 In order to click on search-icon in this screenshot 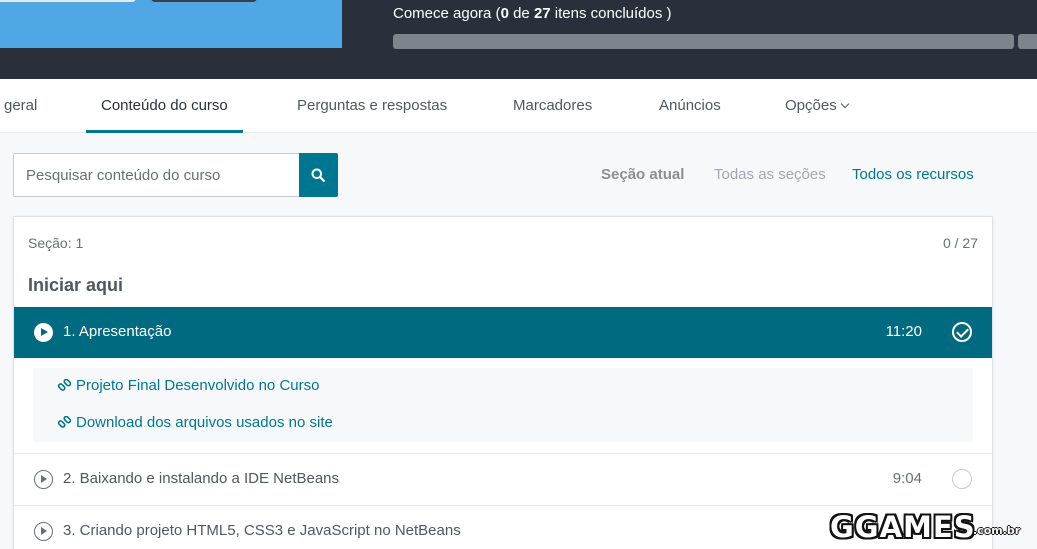, I will do `click(318, 175)`.